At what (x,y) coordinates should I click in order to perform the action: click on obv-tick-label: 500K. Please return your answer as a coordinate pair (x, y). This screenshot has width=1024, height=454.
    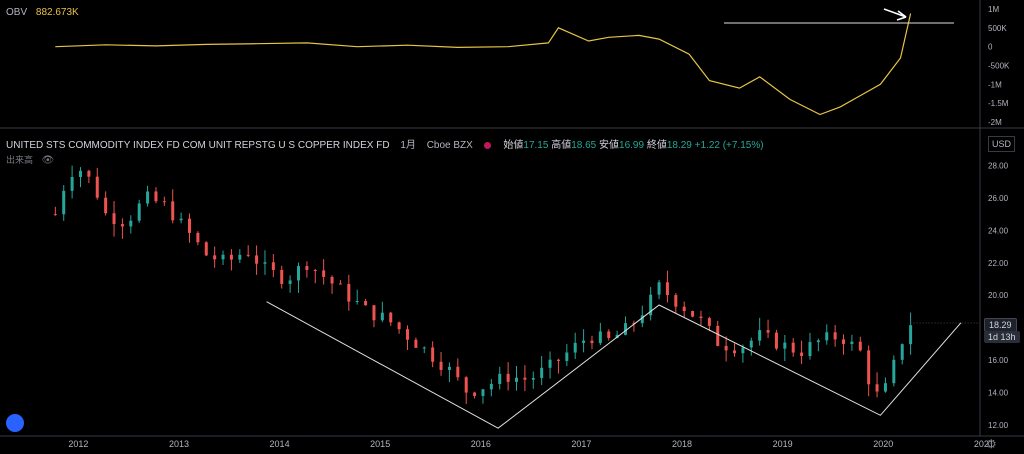
    Looking at the image, I should click on (997, 28).